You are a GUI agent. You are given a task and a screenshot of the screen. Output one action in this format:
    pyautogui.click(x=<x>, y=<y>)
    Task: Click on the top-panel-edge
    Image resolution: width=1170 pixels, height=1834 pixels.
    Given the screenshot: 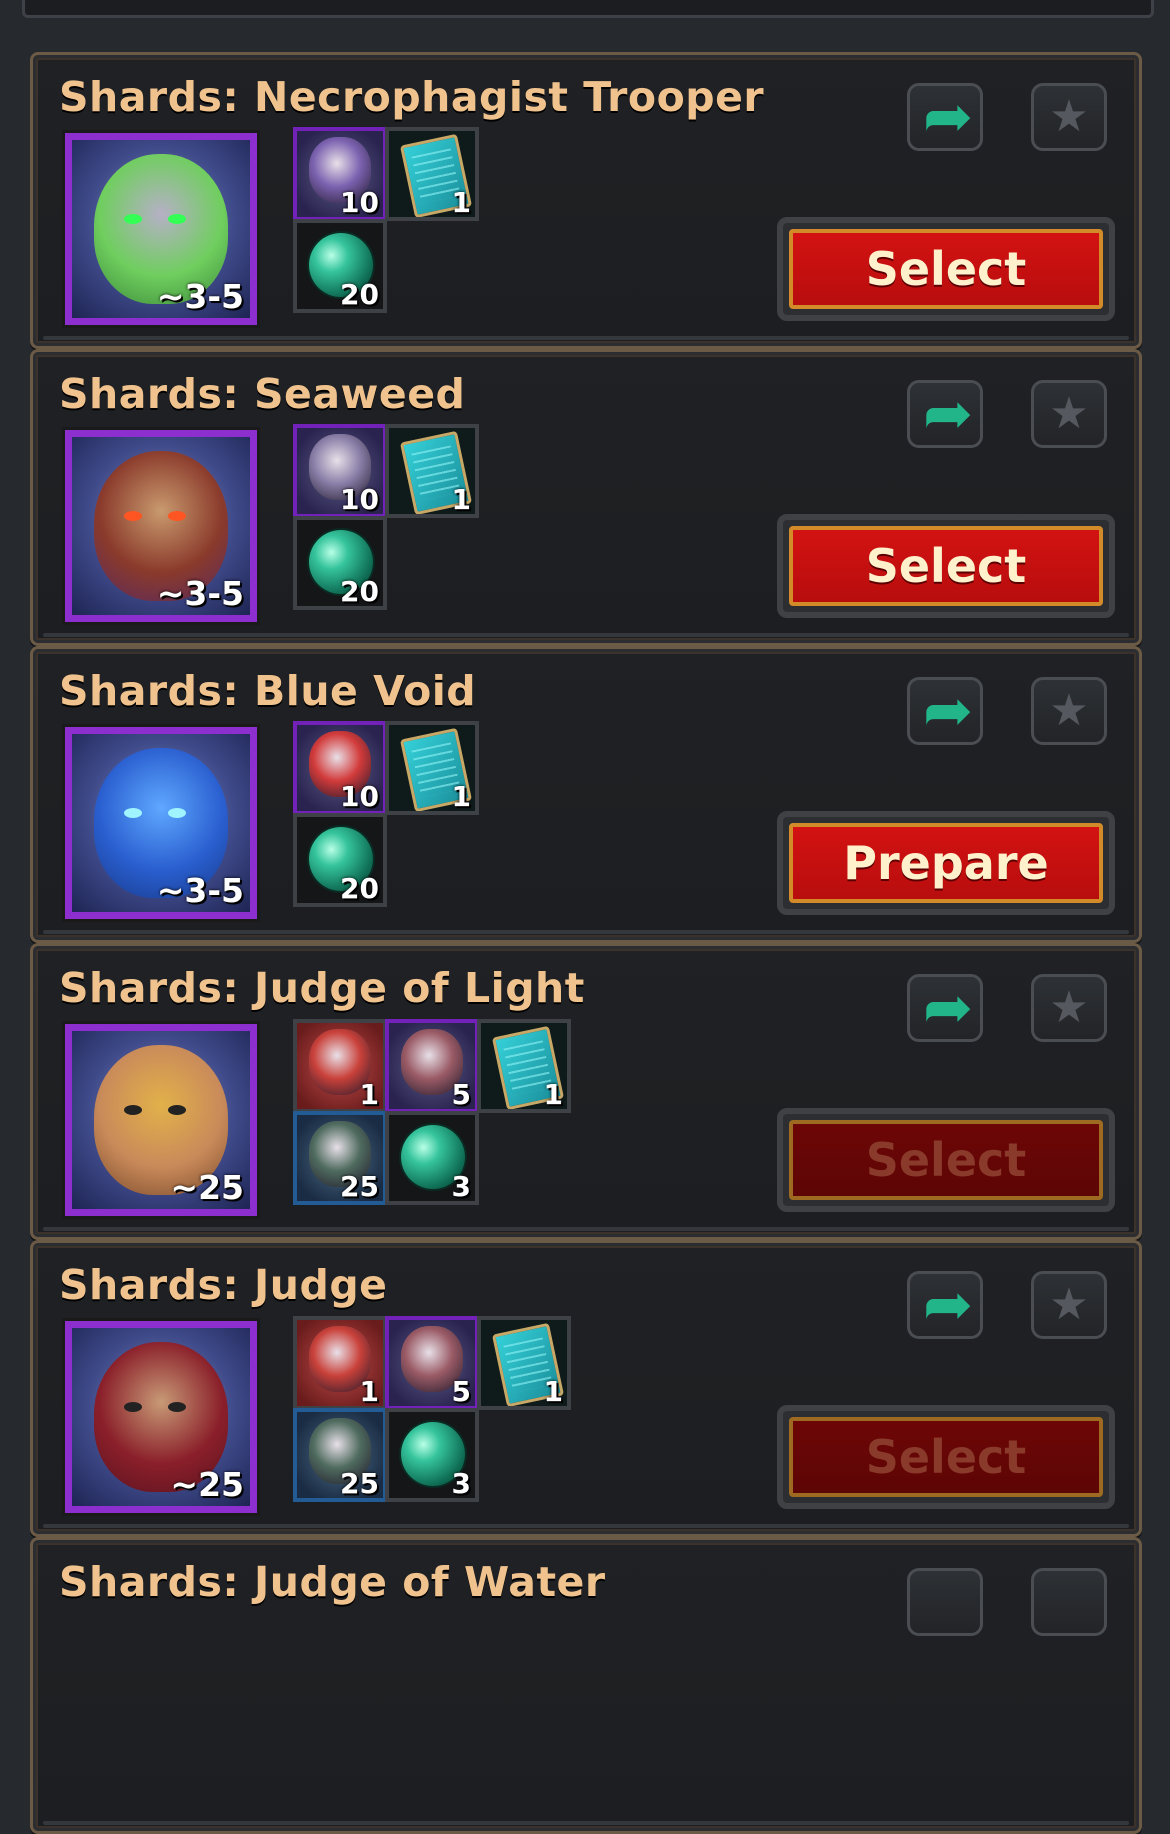 What is the action you would take?
    pyautogui.click(x=588, y=9)
    